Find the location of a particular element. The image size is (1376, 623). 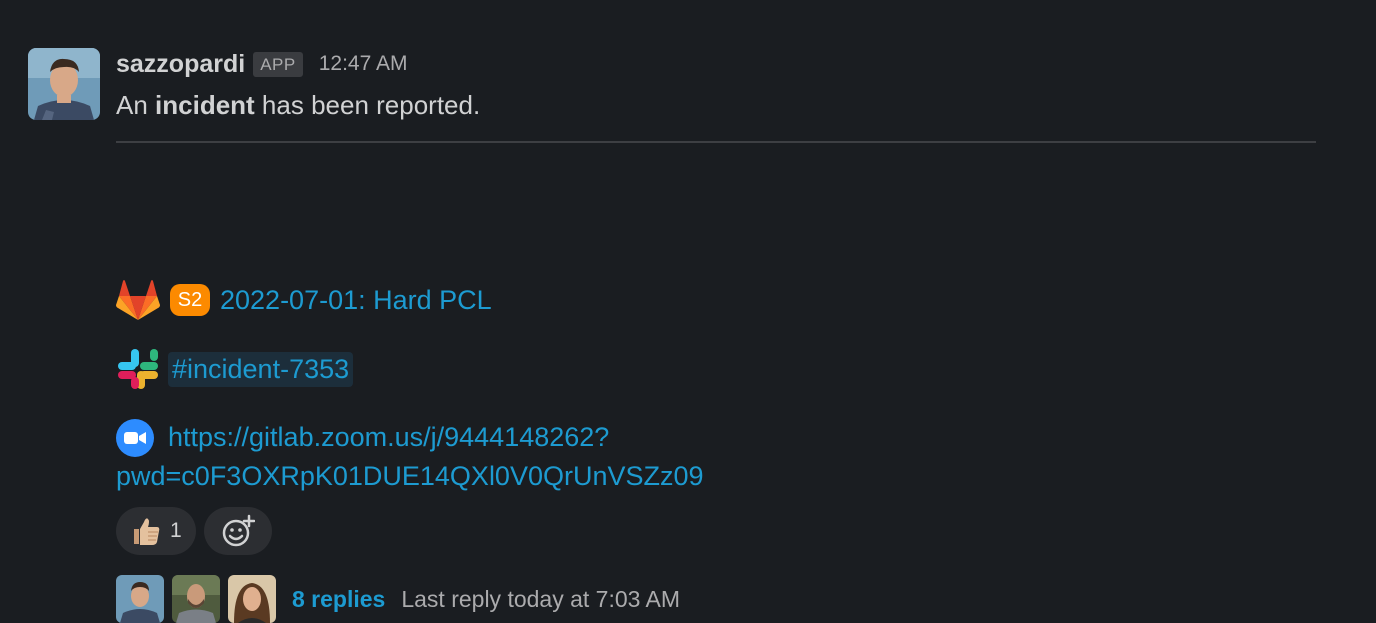

zoom-link-line2: pwd=c0F3OXRpK01DUE14QXl0V0QrUnVSZz09 is located at coordinates (410, 476).